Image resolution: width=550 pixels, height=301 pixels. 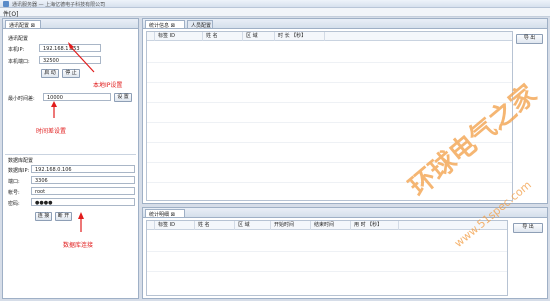 I want to click on tab-personnel-config: 人员配置, so click(x=200, y=24).